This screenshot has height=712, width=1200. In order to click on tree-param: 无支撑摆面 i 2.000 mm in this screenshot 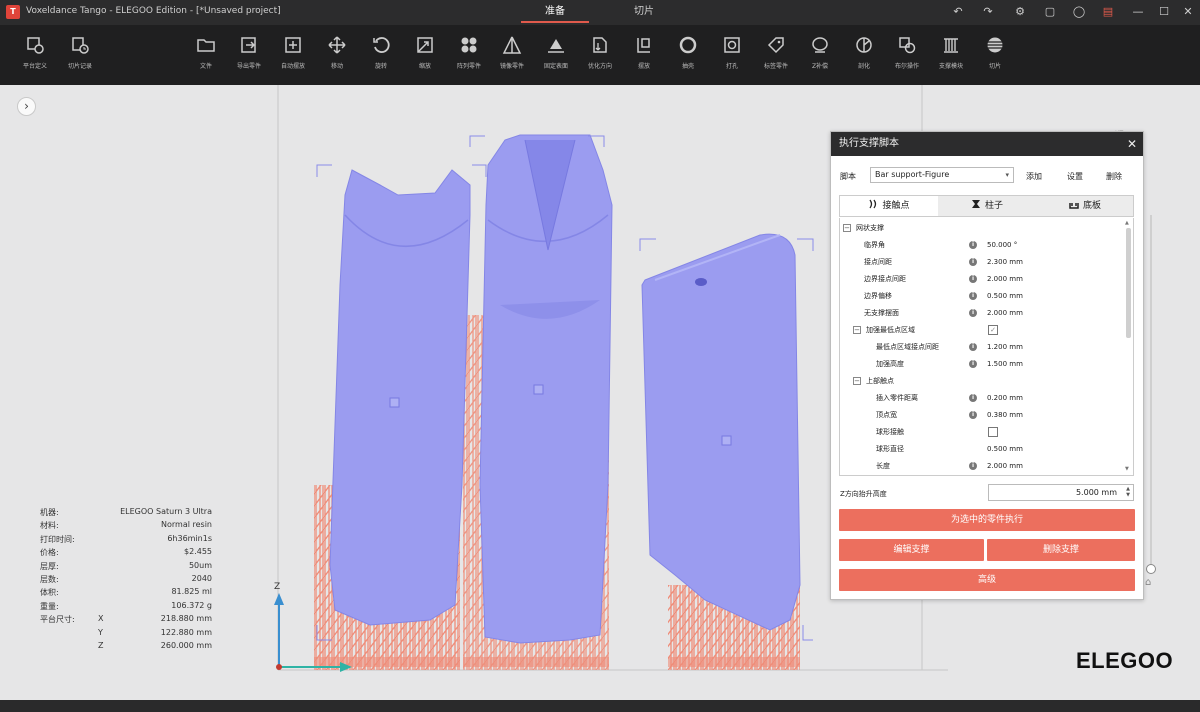, I will do `click(982, 313)`.